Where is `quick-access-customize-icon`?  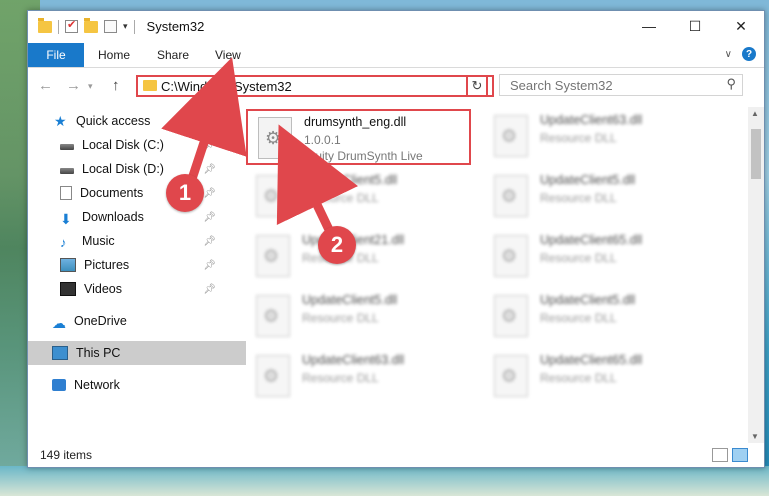 quick-access-customize-icon is located at coordinates (110, 26).